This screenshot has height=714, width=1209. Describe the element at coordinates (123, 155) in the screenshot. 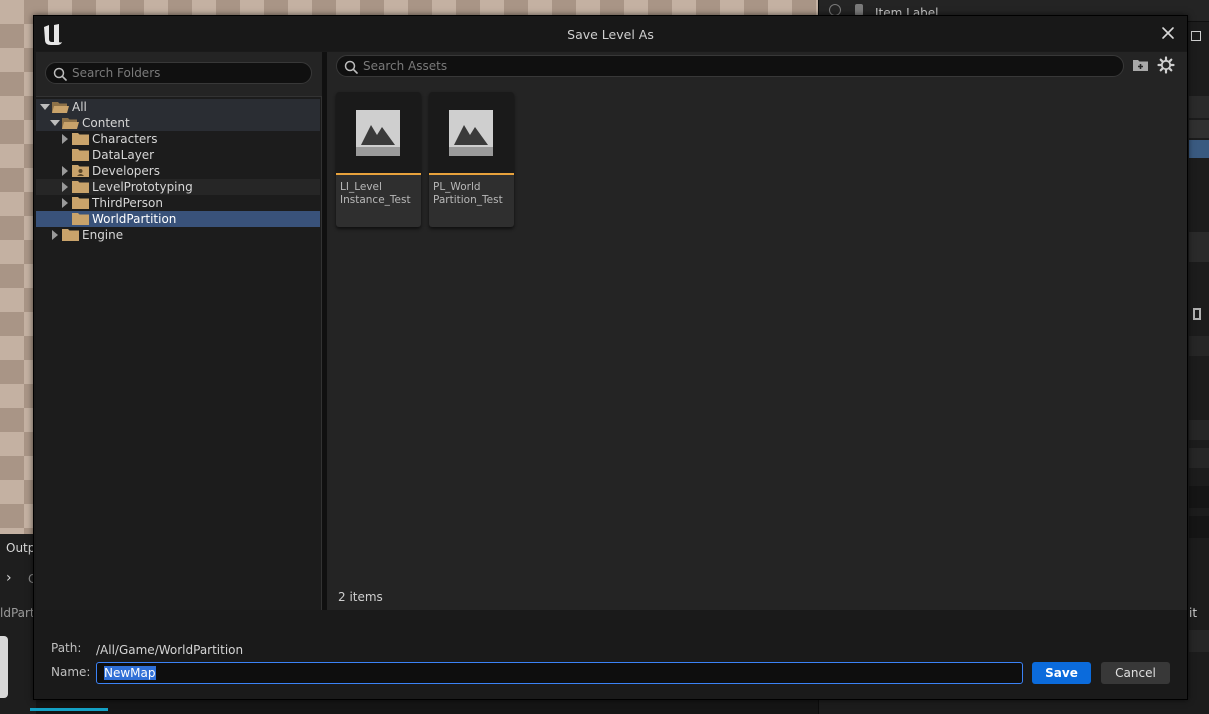

I see `tree-item-label: DataLayer` at that location.